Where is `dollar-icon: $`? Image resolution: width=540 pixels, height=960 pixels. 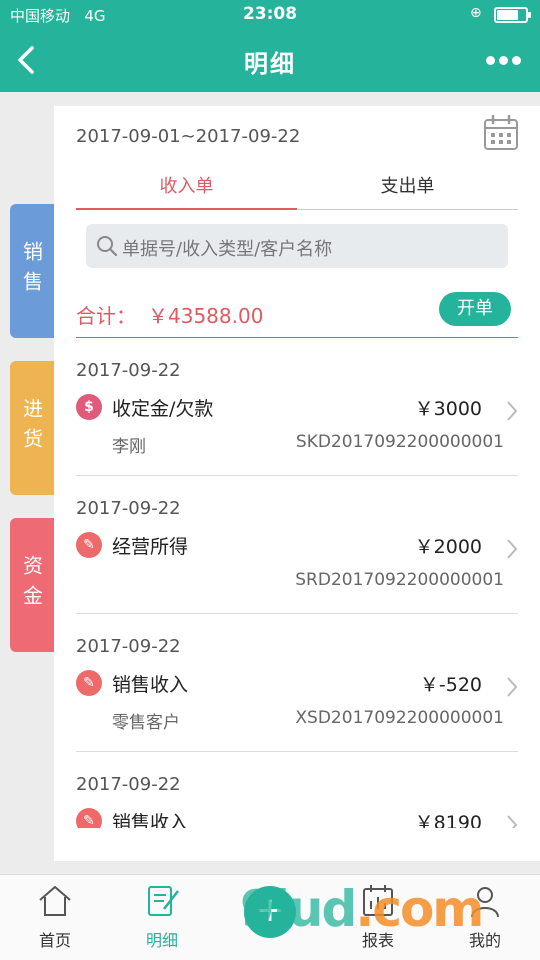 dollar-icon: $ is located at coordinates (89, 407).